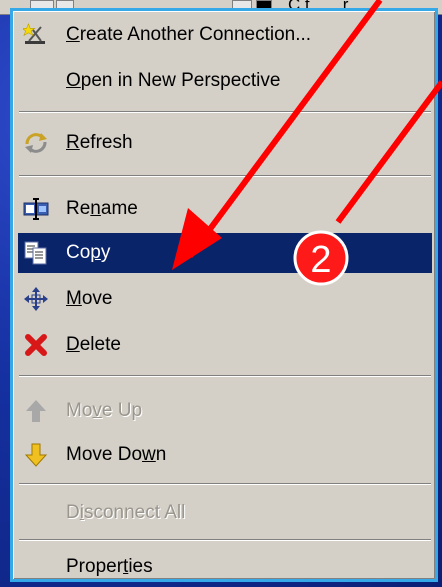 The image size is (442, 587). Describe the element at coordinates (36, 143) in the screenshot. I see `refresh-icon` at that location.